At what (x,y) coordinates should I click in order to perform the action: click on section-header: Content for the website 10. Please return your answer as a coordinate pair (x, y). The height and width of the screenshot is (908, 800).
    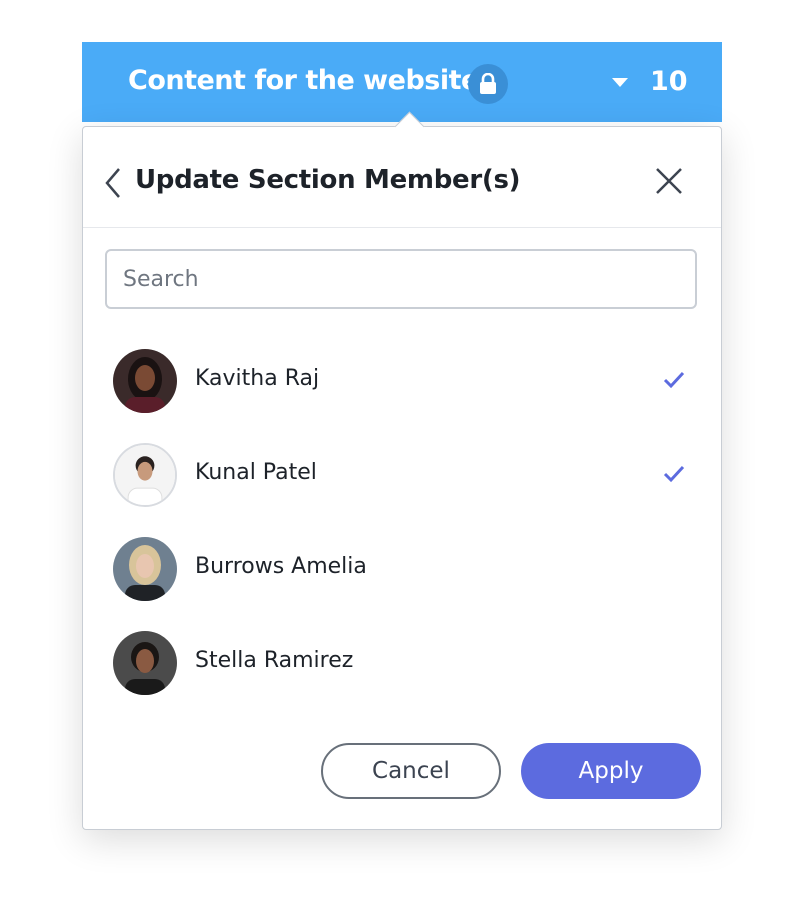
    Looking at the image, I should click on (402, 82).